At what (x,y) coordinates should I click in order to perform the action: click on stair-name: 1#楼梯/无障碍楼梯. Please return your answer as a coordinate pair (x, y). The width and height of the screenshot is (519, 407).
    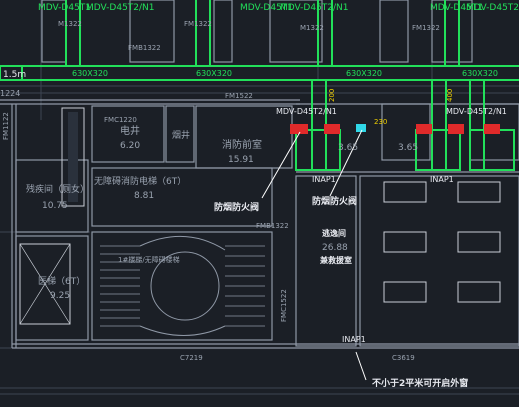
    Looking at the image, I should click on (149, 259).